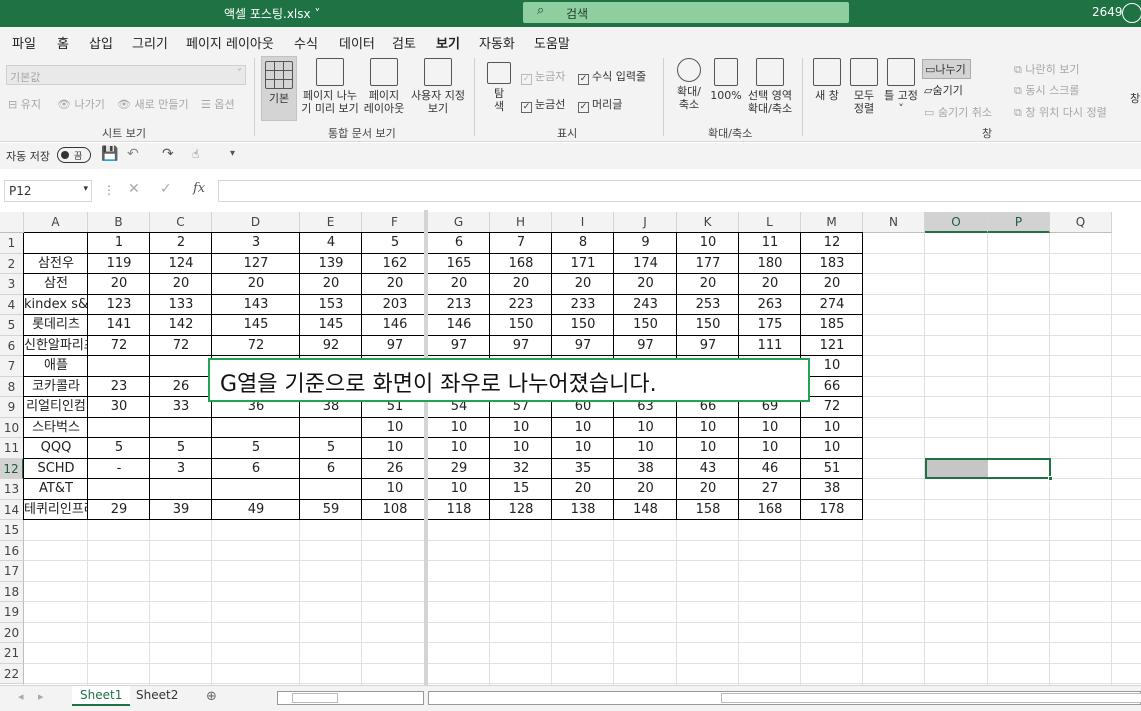  What do you see at coordinates (12, 653) in the screenshot?
I see `row-header: 21` at bounding box center [12, 653].